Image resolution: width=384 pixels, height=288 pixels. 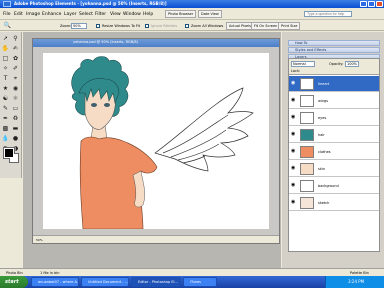 What do you see at coordinates (15, 58) in the screenshot?
I see `lasso-tool-icon: ✿` at bounding box center [15, 58].